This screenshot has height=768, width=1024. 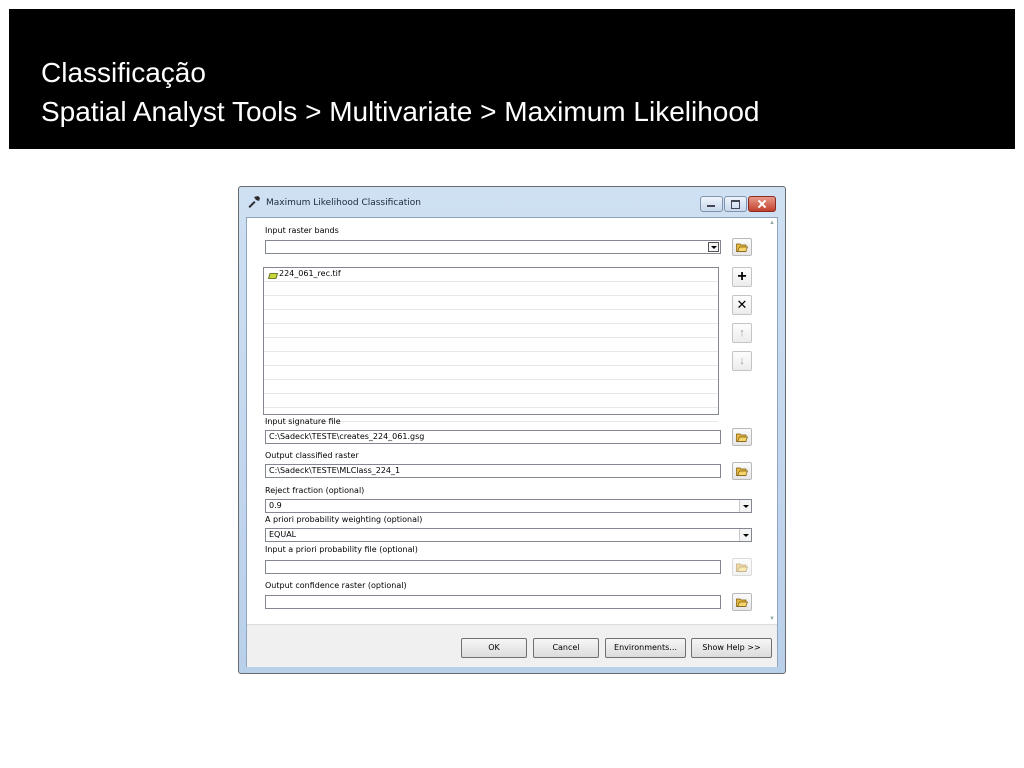 I want to click on raster-item-label: 224_061_rec.tif, so click(x=310, y=273).